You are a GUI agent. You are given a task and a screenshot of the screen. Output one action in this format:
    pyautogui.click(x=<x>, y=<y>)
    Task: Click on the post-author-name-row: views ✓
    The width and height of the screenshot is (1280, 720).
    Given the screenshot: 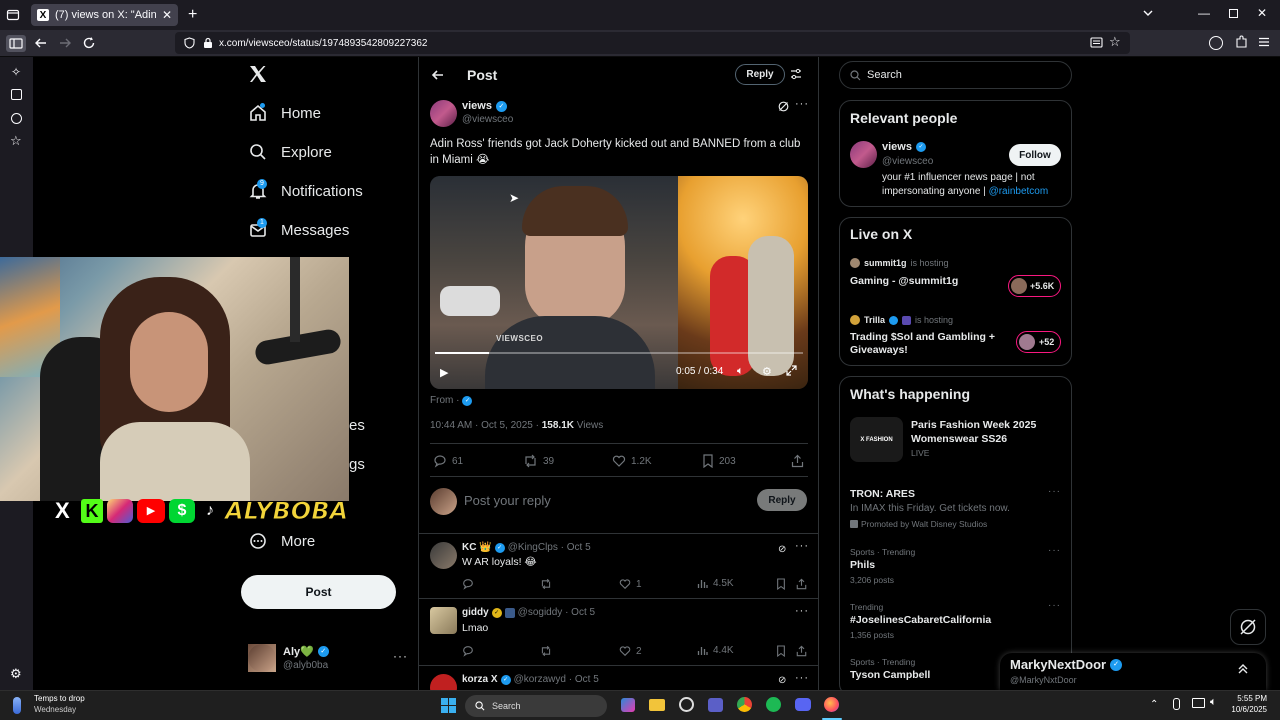 What is the action you would take?
    pyautogui.click(x=484, y=106)
    